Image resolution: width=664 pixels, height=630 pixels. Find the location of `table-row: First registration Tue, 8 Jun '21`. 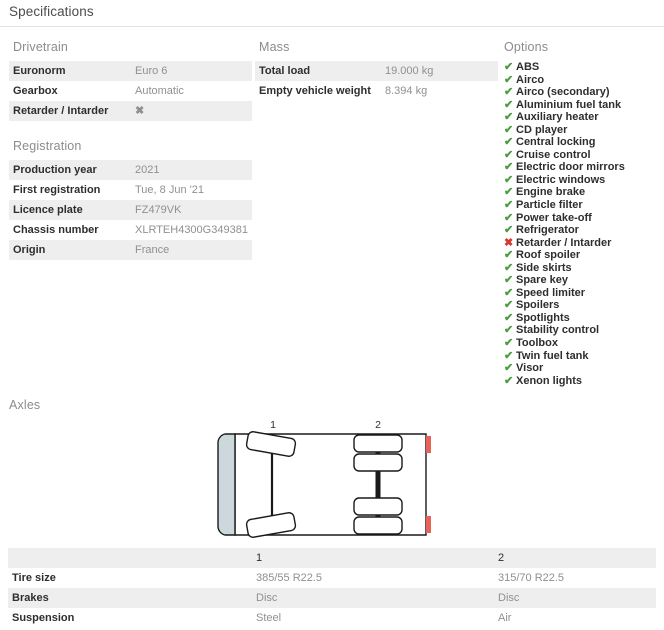

table-row: First registration Tue, 8 Jun '21 is located at coordinates (130, 190).